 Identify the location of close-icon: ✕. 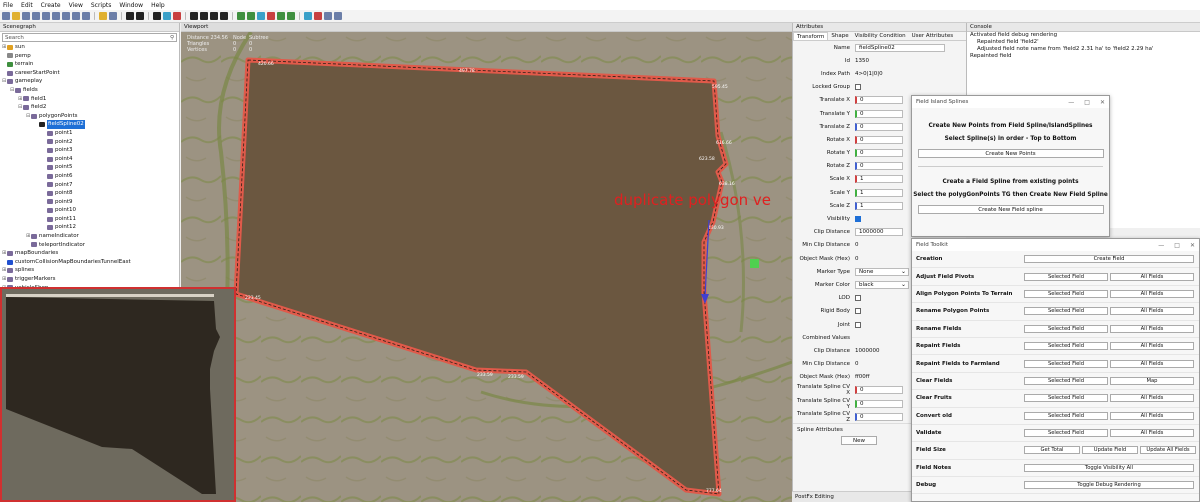
(1192, 245).